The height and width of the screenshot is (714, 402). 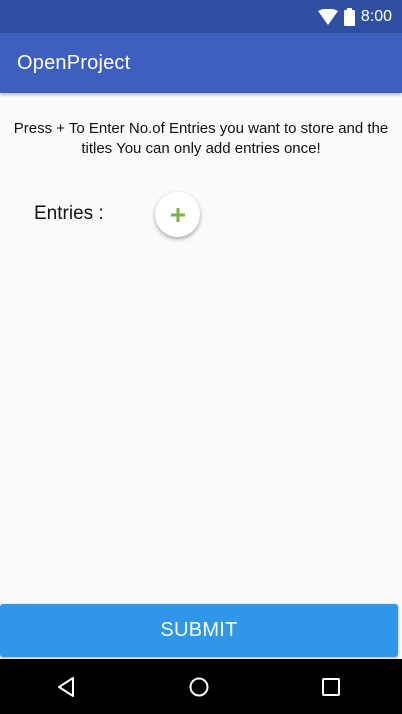 I want to click on plus-icon, so click(x=178, y=215).